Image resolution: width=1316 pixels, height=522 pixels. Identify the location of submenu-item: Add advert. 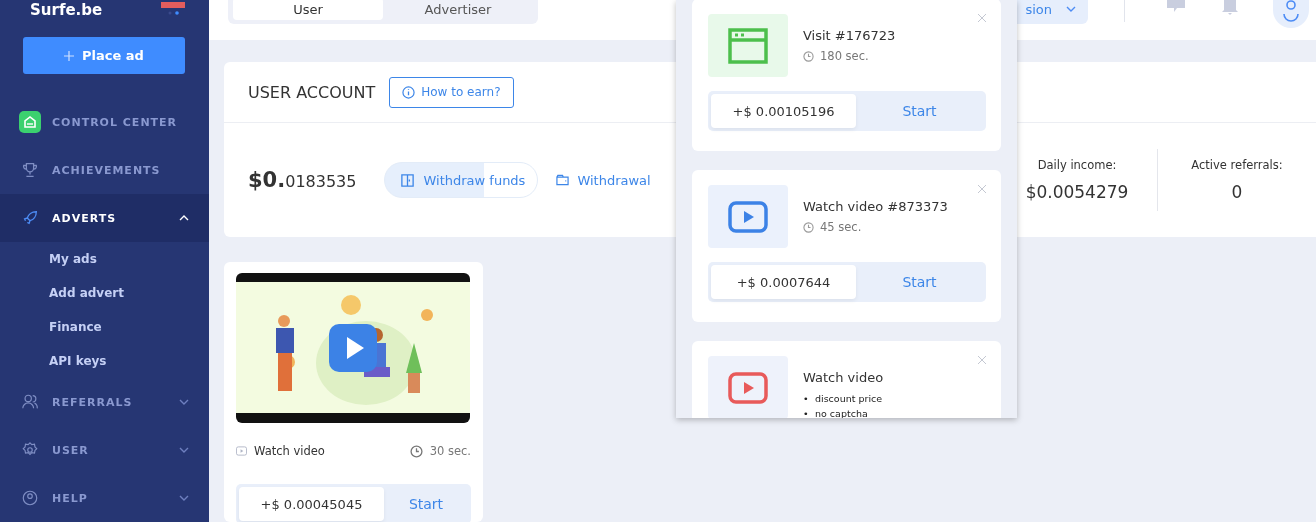
(104, 293).